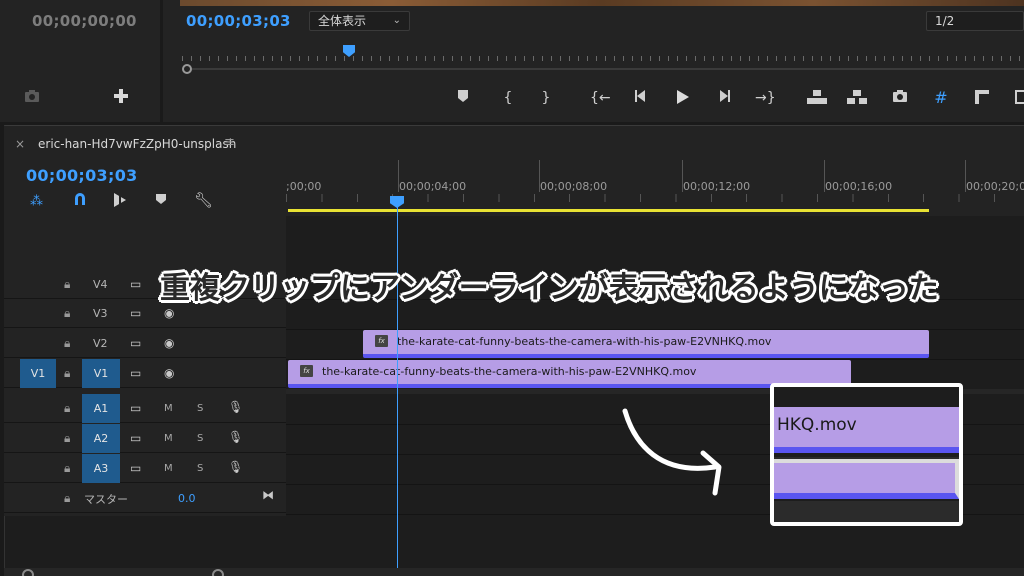 This screenshot has width=1024, height=576. I want to click on settings-icon, so click(1018, 98).